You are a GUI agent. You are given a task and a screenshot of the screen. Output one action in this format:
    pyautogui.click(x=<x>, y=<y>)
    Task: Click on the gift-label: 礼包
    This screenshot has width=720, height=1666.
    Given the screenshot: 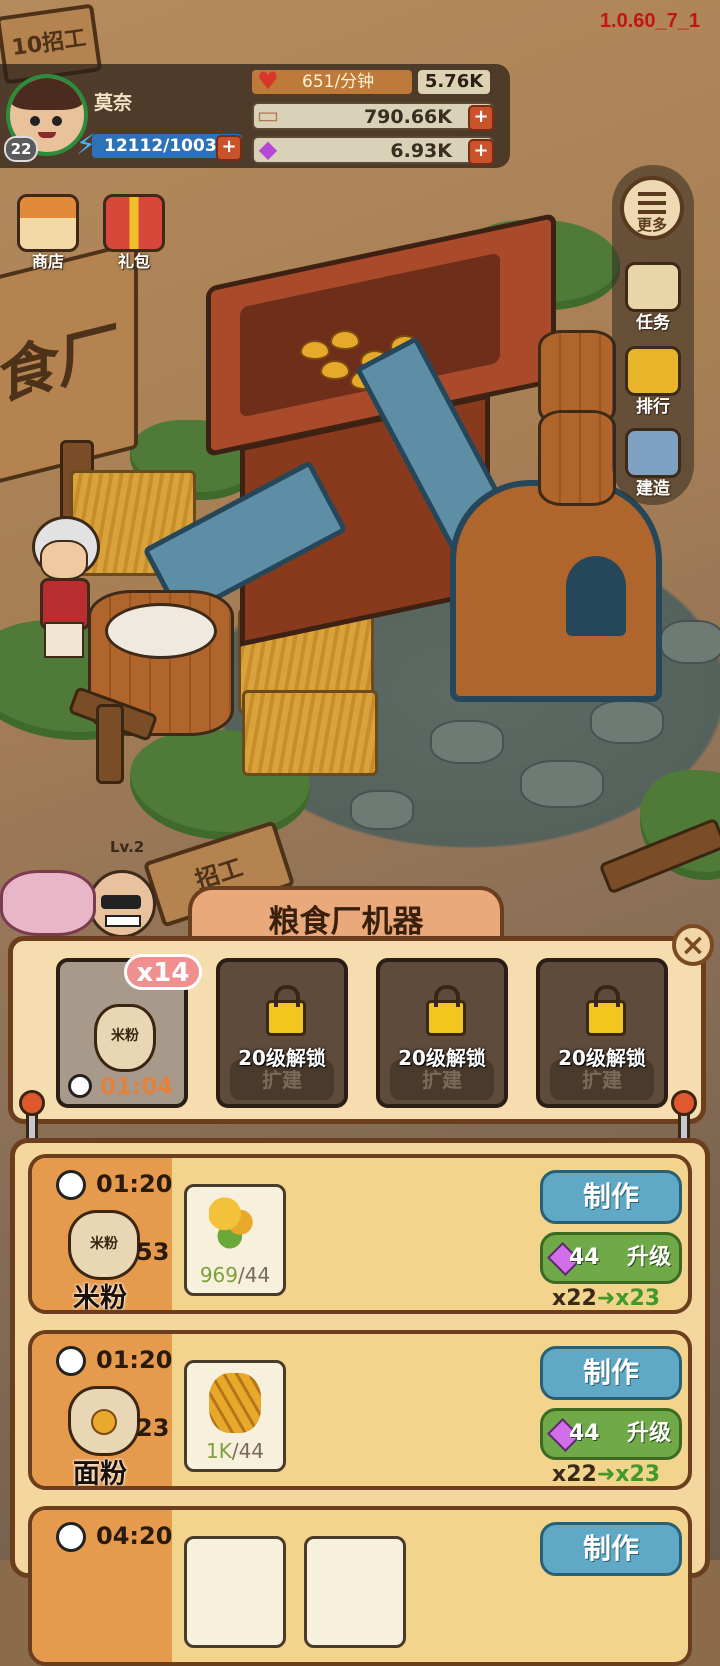 What is the action you would take?
    pyautogui.click(x=133, y=261)
    